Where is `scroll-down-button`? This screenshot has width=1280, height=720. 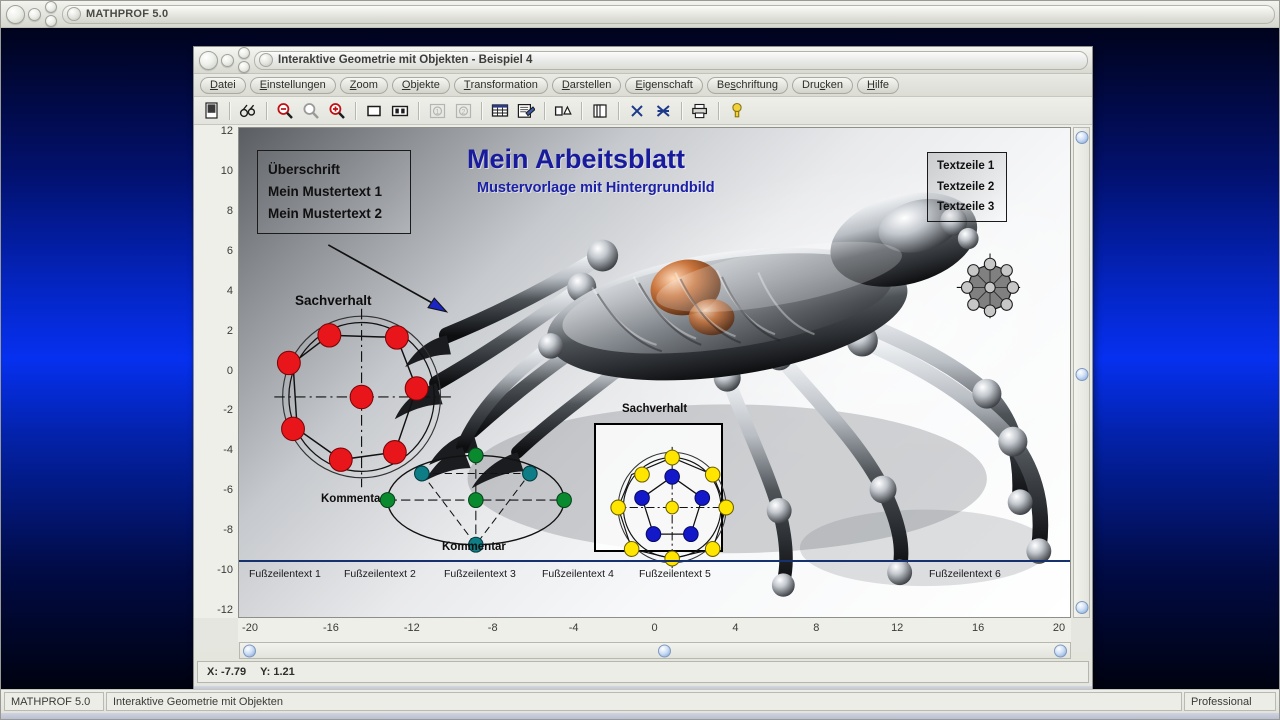 scroll-down-button is located at coordinates (1081, 607).